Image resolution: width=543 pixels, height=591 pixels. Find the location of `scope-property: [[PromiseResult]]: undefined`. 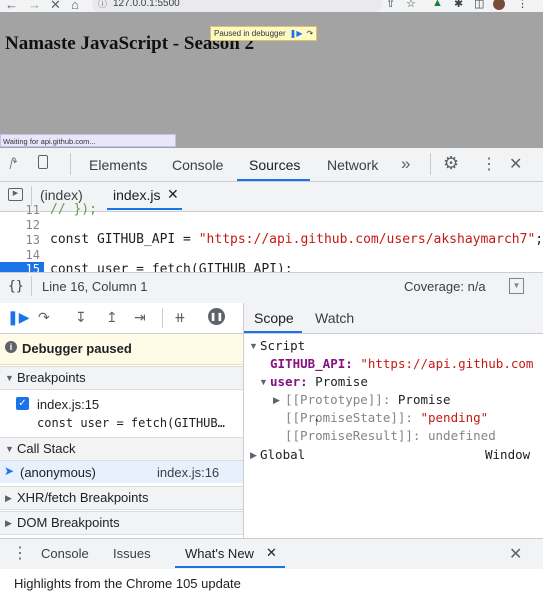

scope-property: [[PromiseResult]]: undefined is located at coordinates (390, 435).